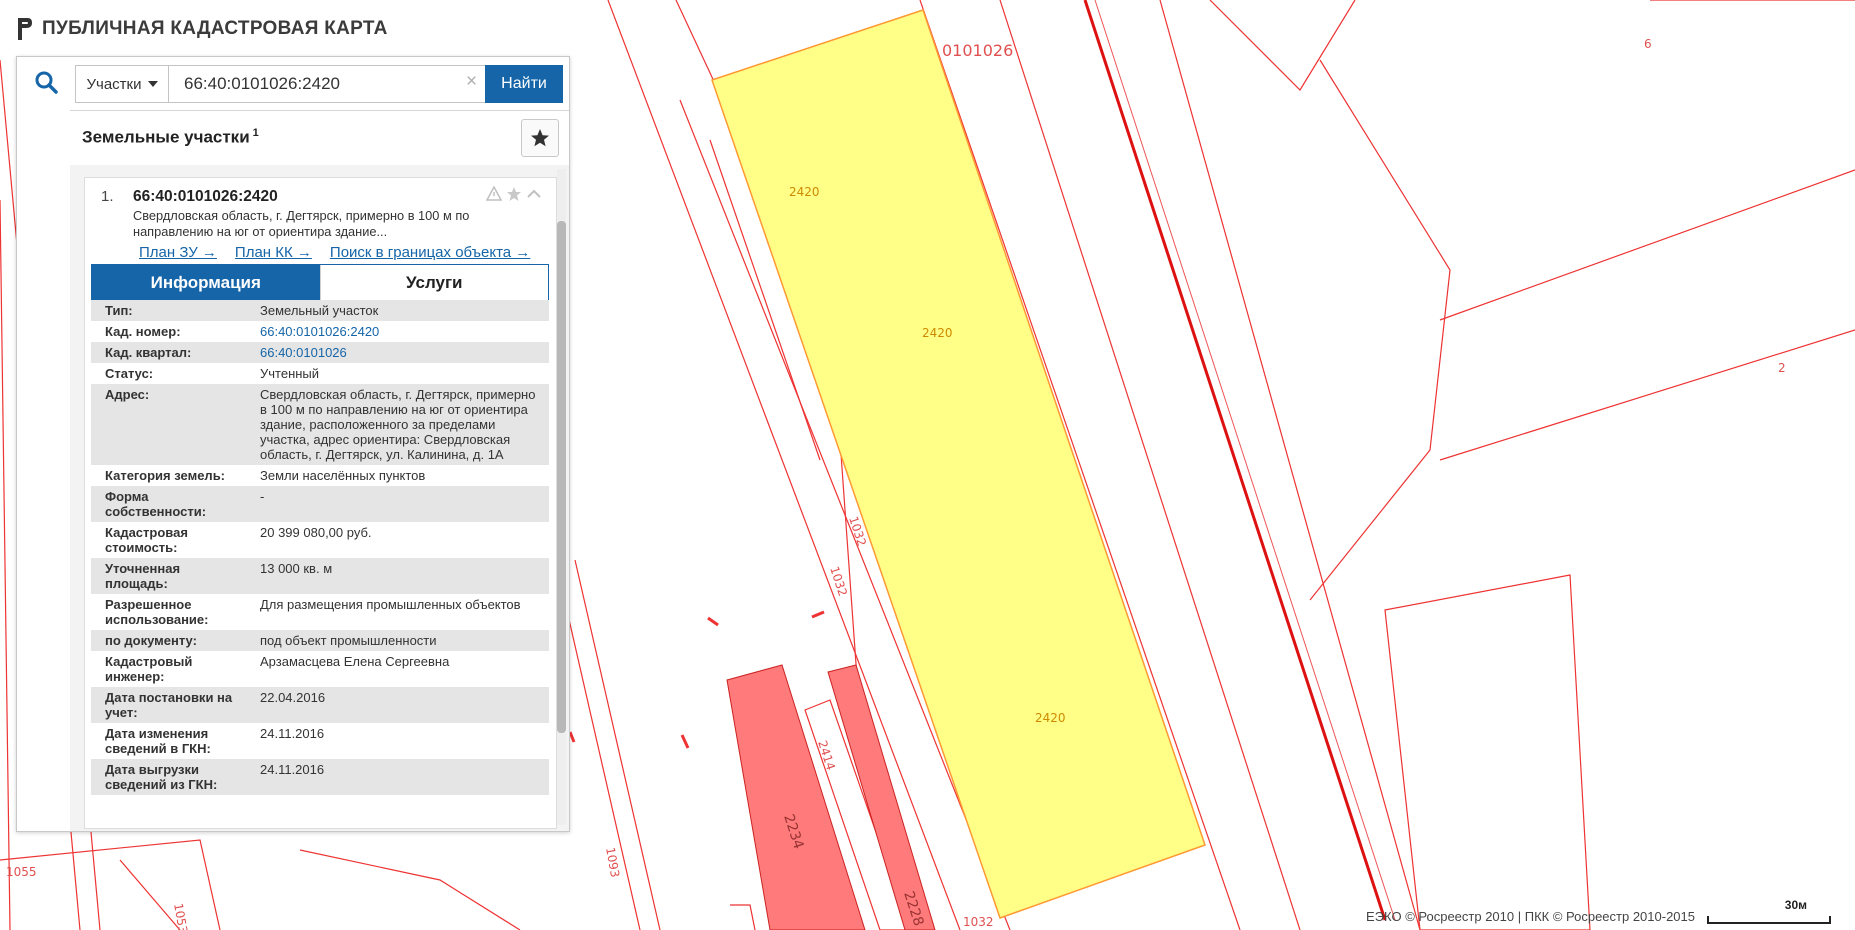  What do you see at coordinates (215, 28) in the screenshot?
I see `app-title: ПУБЛИЧНАЯ КАДАСТРОВАЯ КАРТА` at bounding box center [215, 28].